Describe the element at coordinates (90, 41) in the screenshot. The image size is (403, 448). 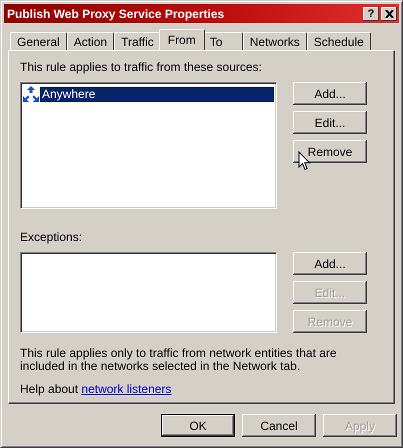
I see `tab: Action` at that location.